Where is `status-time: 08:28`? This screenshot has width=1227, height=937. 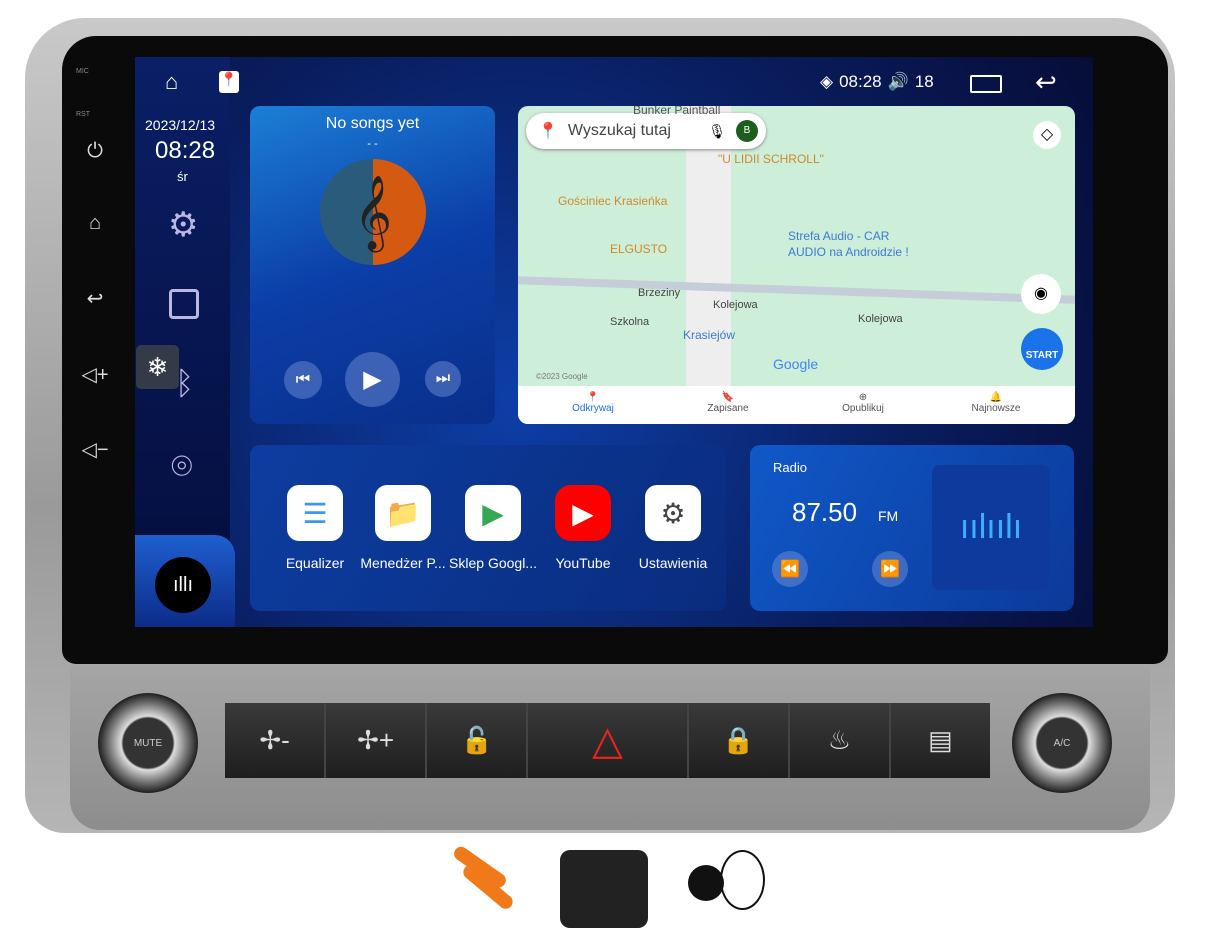
status-time: 08:28 is located at coordinates (860, 81).